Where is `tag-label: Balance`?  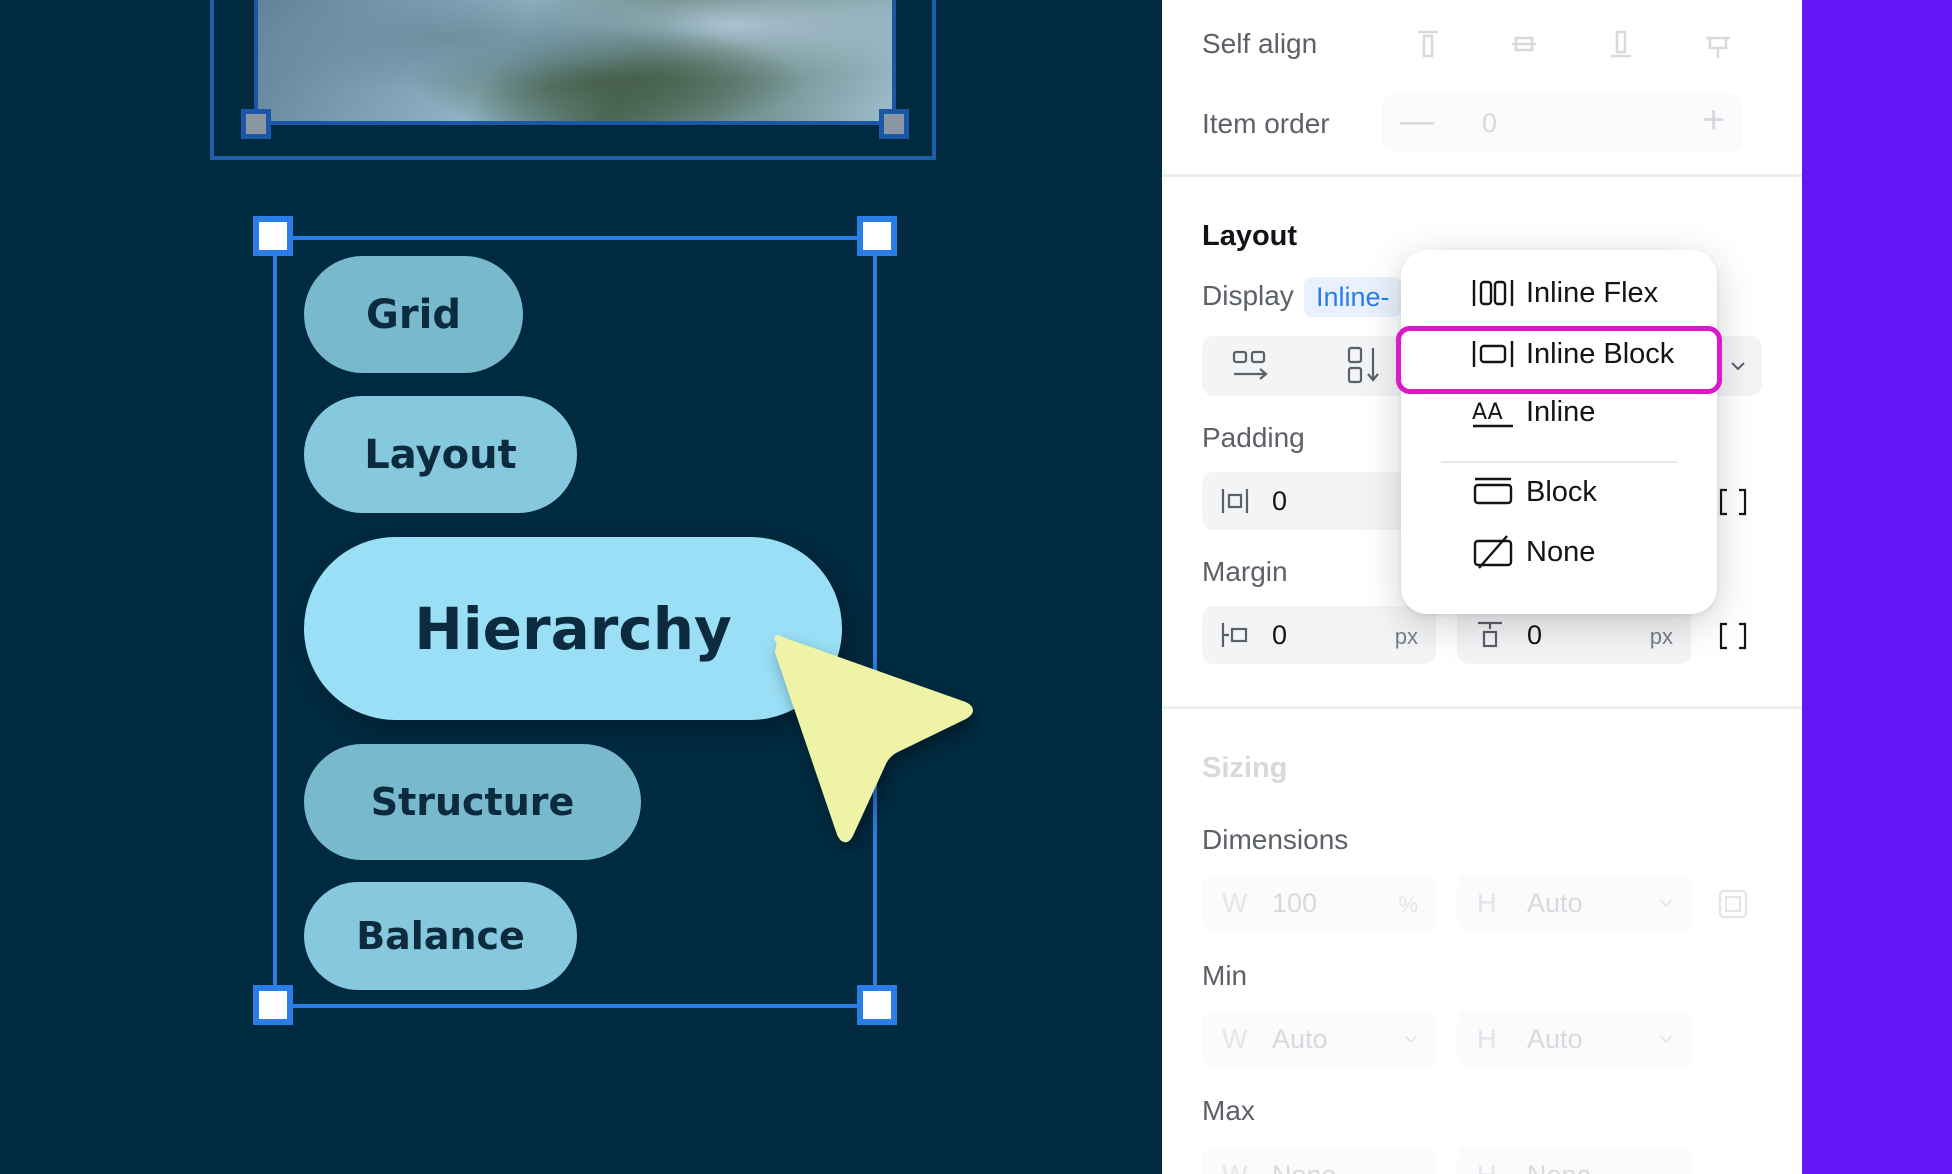
tag-label: Balance is located at coordinates (440, 936).